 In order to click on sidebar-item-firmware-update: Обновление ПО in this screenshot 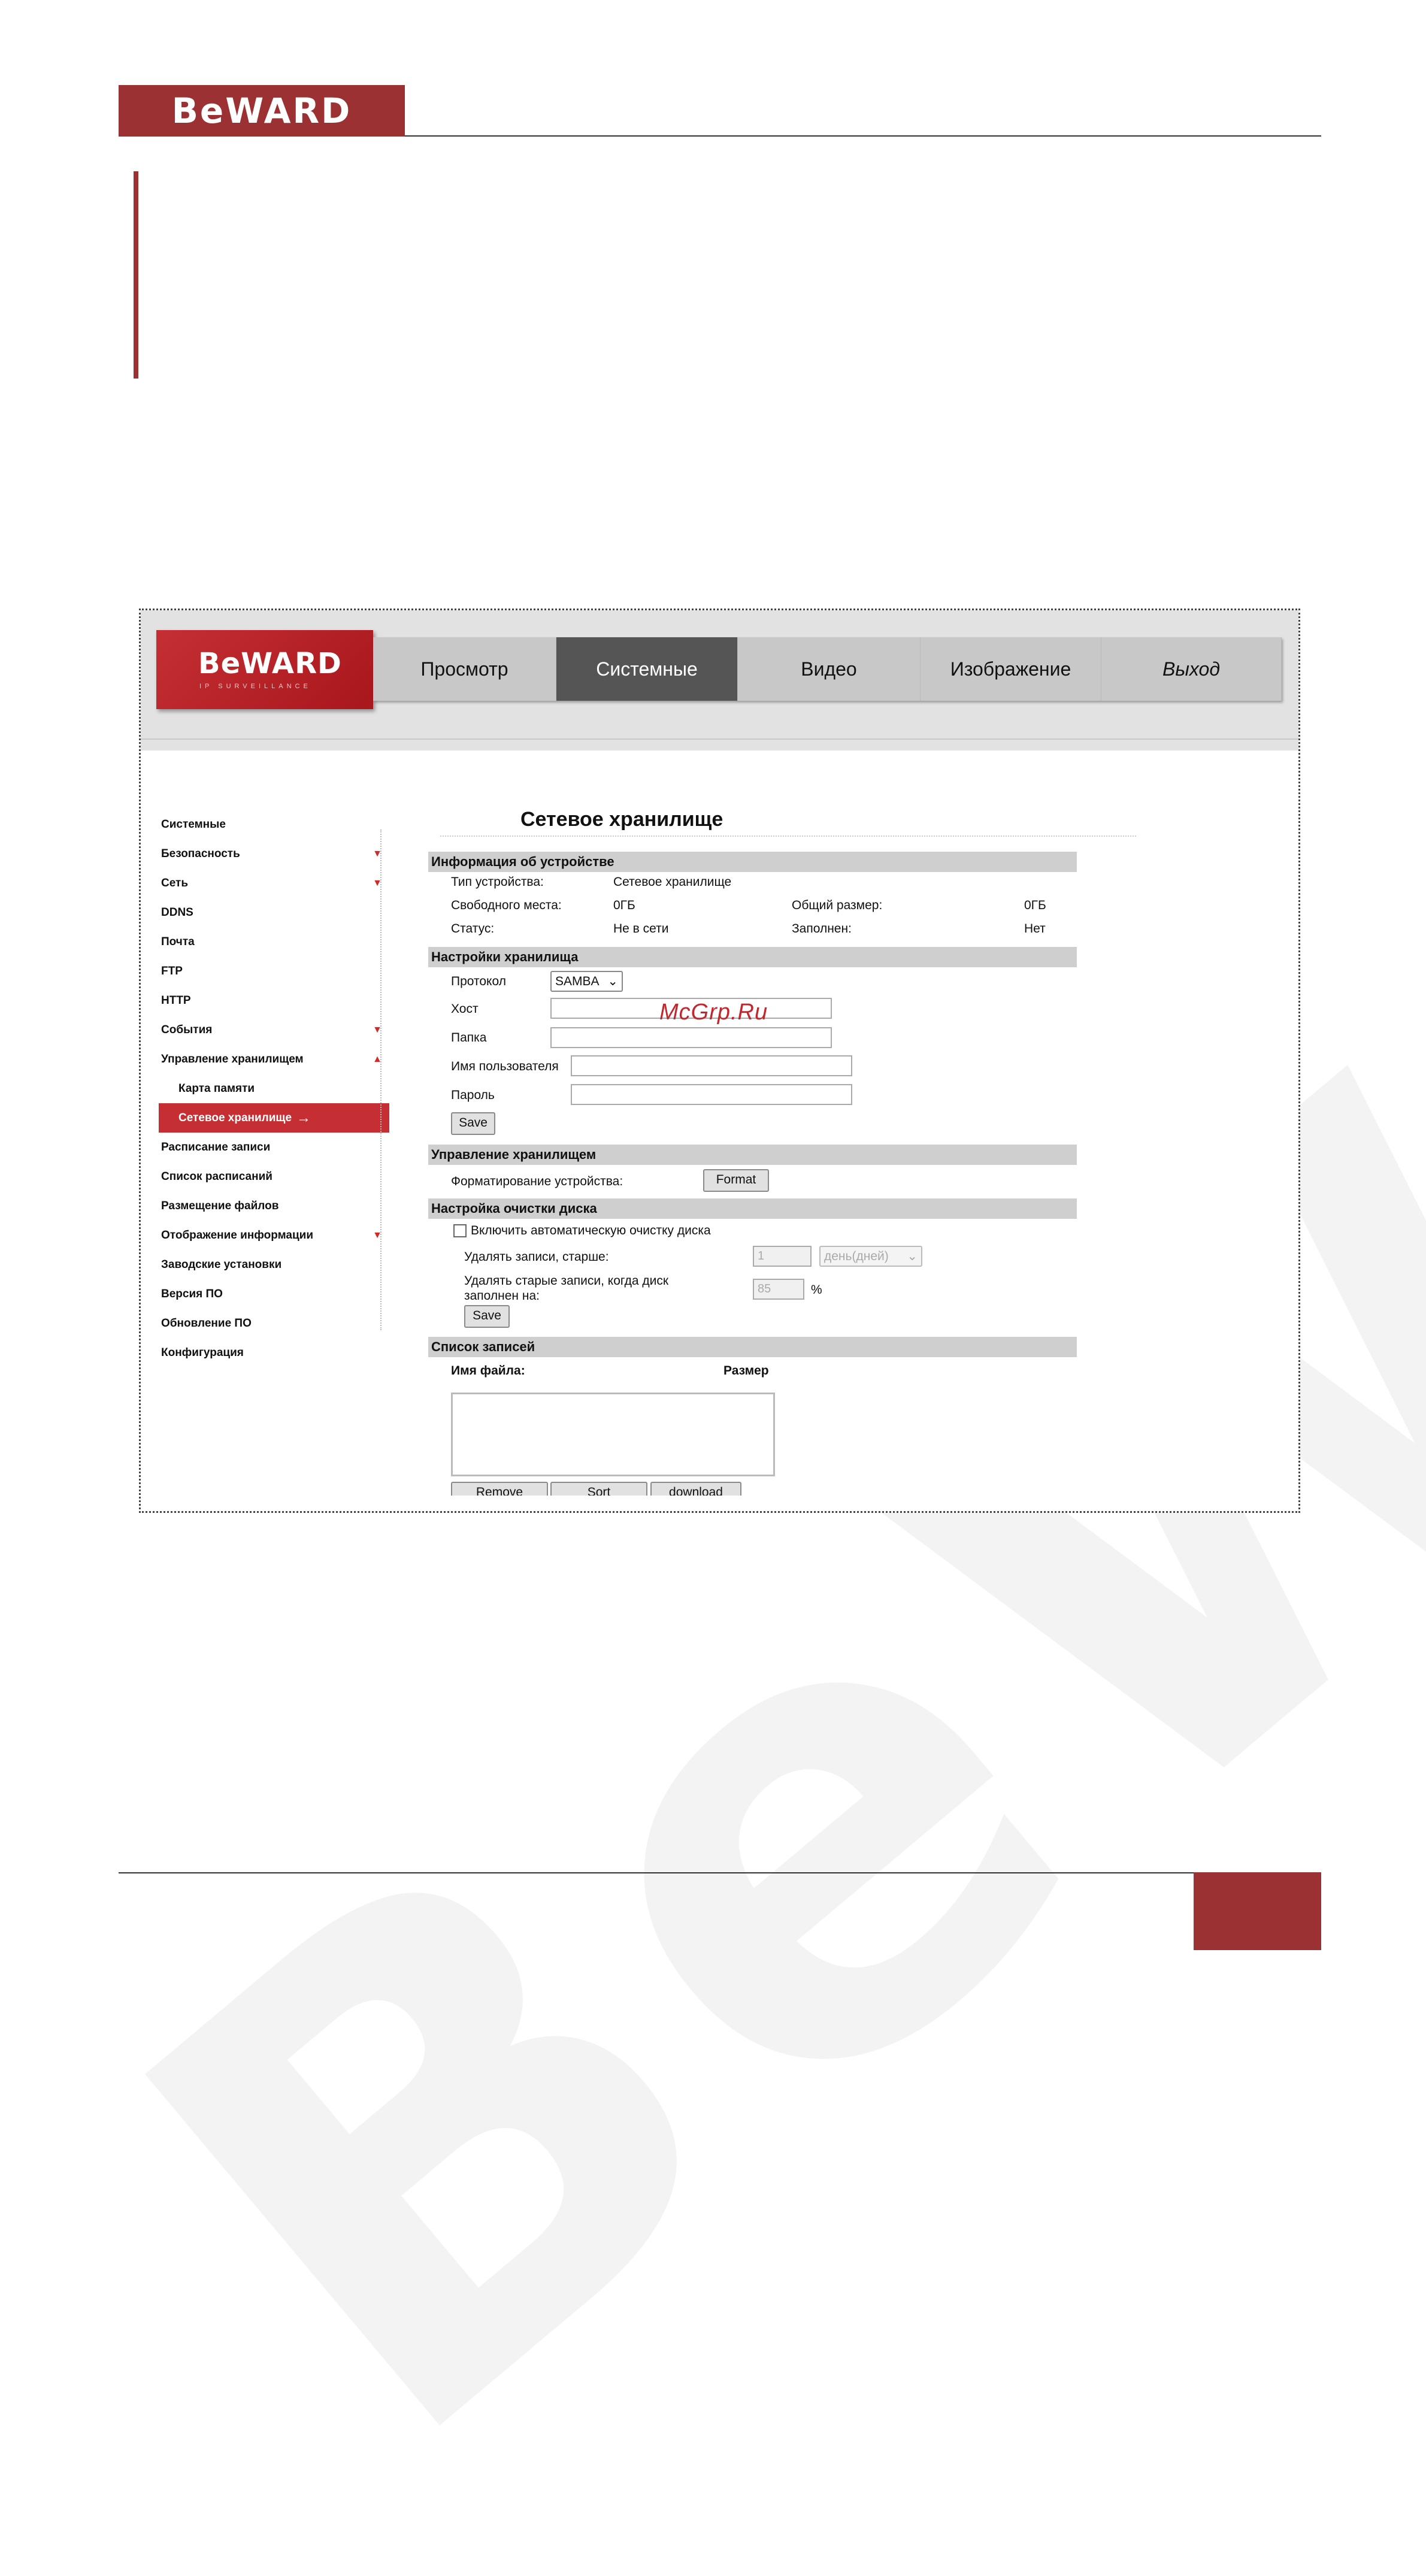, I will do `click(274, 1323)`.